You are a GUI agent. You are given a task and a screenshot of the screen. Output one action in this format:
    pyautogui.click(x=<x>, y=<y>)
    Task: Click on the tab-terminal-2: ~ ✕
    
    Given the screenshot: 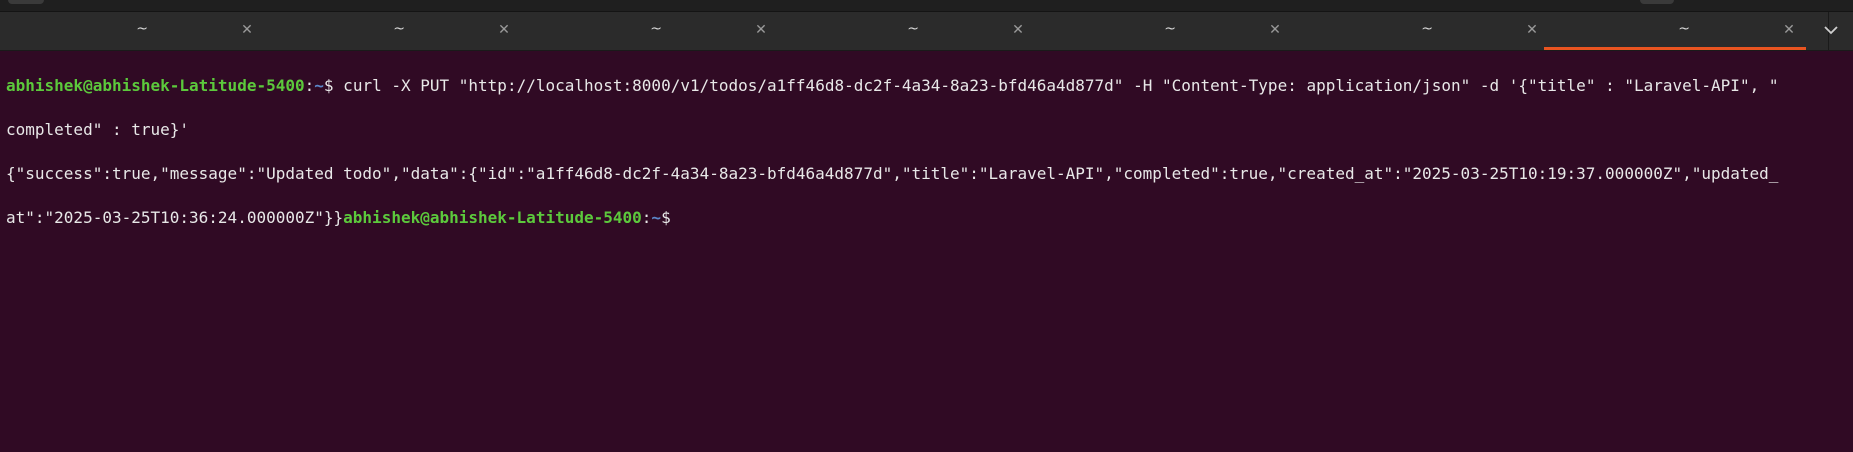 What is the action you would take?
    pyautogui.click(x=385, y=31)
    